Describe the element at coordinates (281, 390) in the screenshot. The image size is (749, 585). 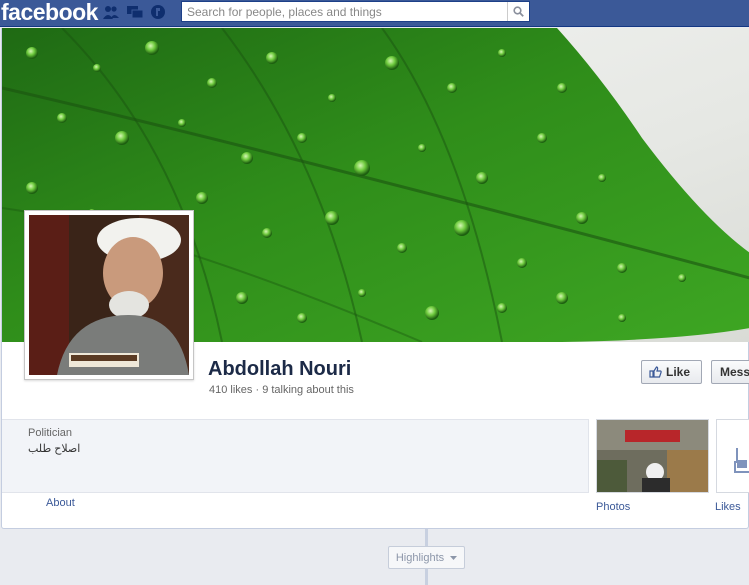
I see `page-stats: 410 likes · 9 talking about this` at that location.